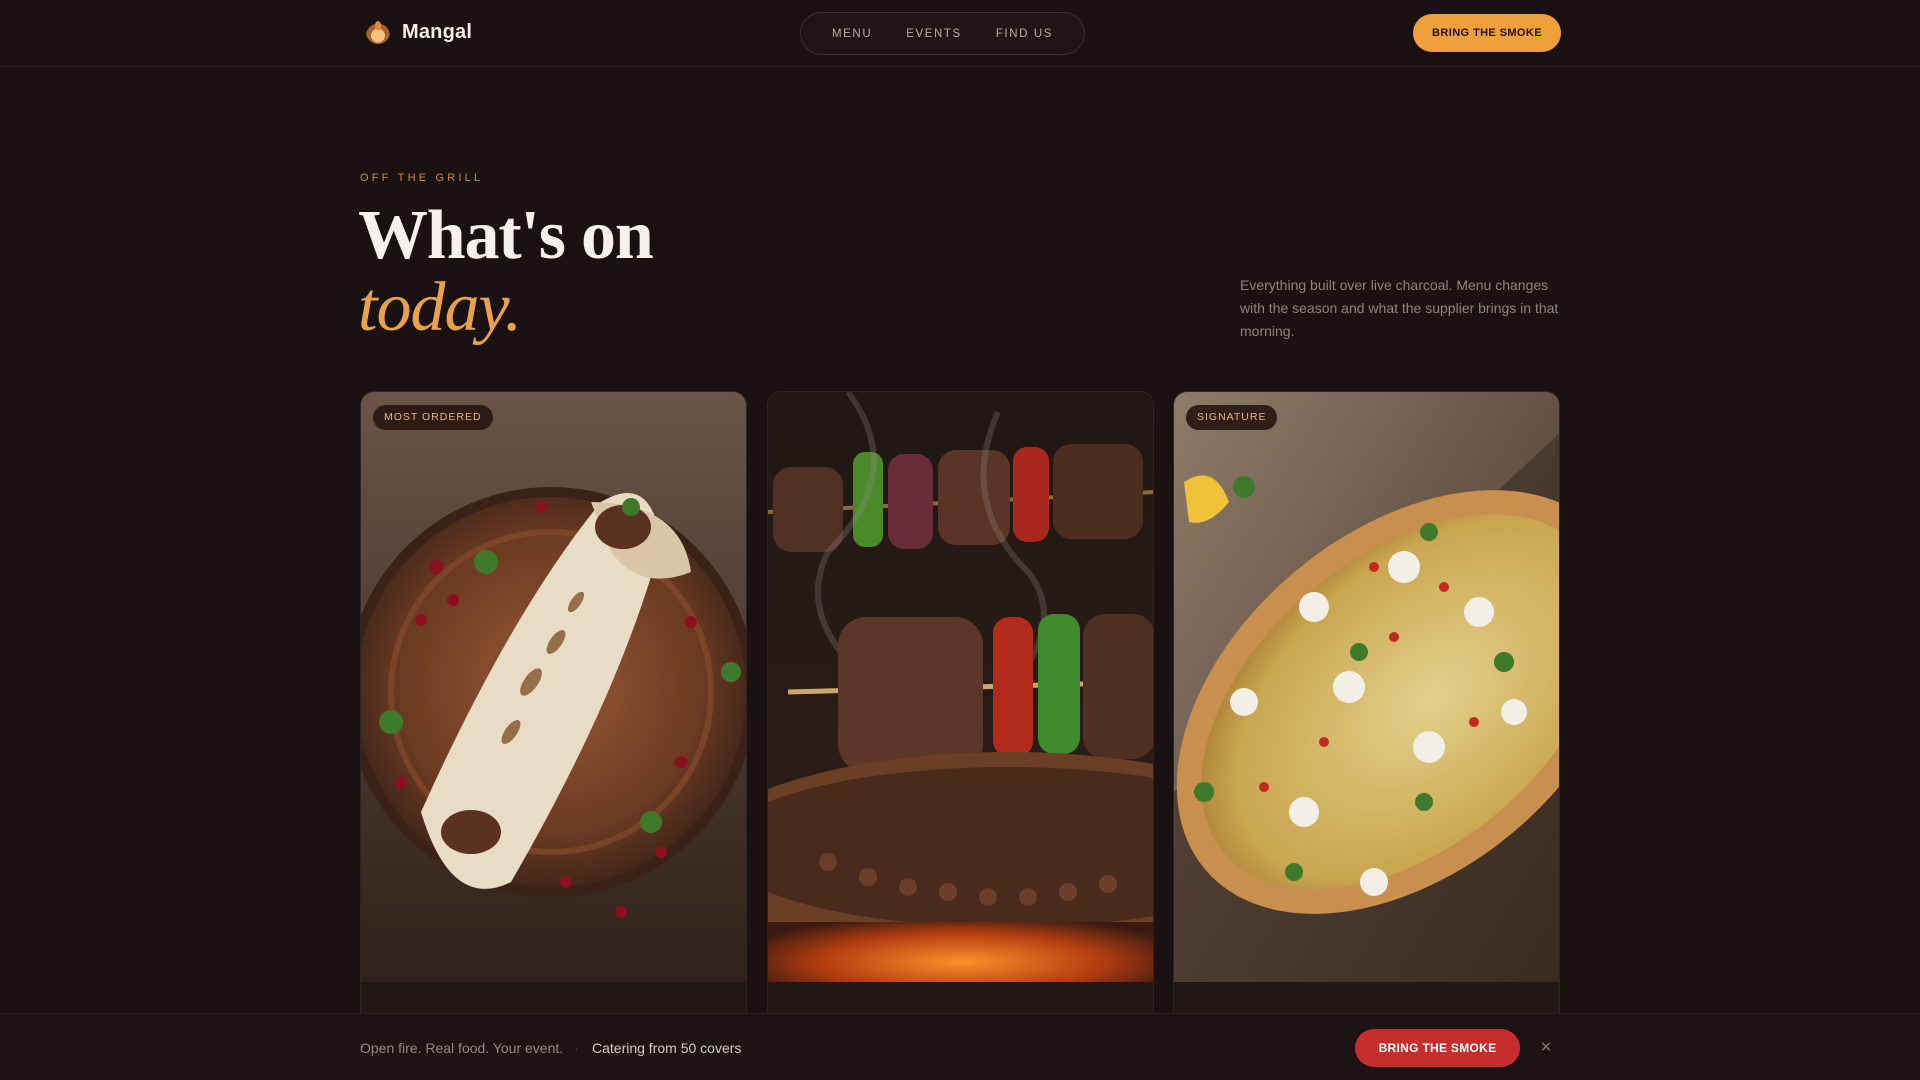 This screenshot has width=1920, height=1080. Describe the element at coordinates (1546, 1048) in the screenshot. I see `close-icon: ✕` at that location.